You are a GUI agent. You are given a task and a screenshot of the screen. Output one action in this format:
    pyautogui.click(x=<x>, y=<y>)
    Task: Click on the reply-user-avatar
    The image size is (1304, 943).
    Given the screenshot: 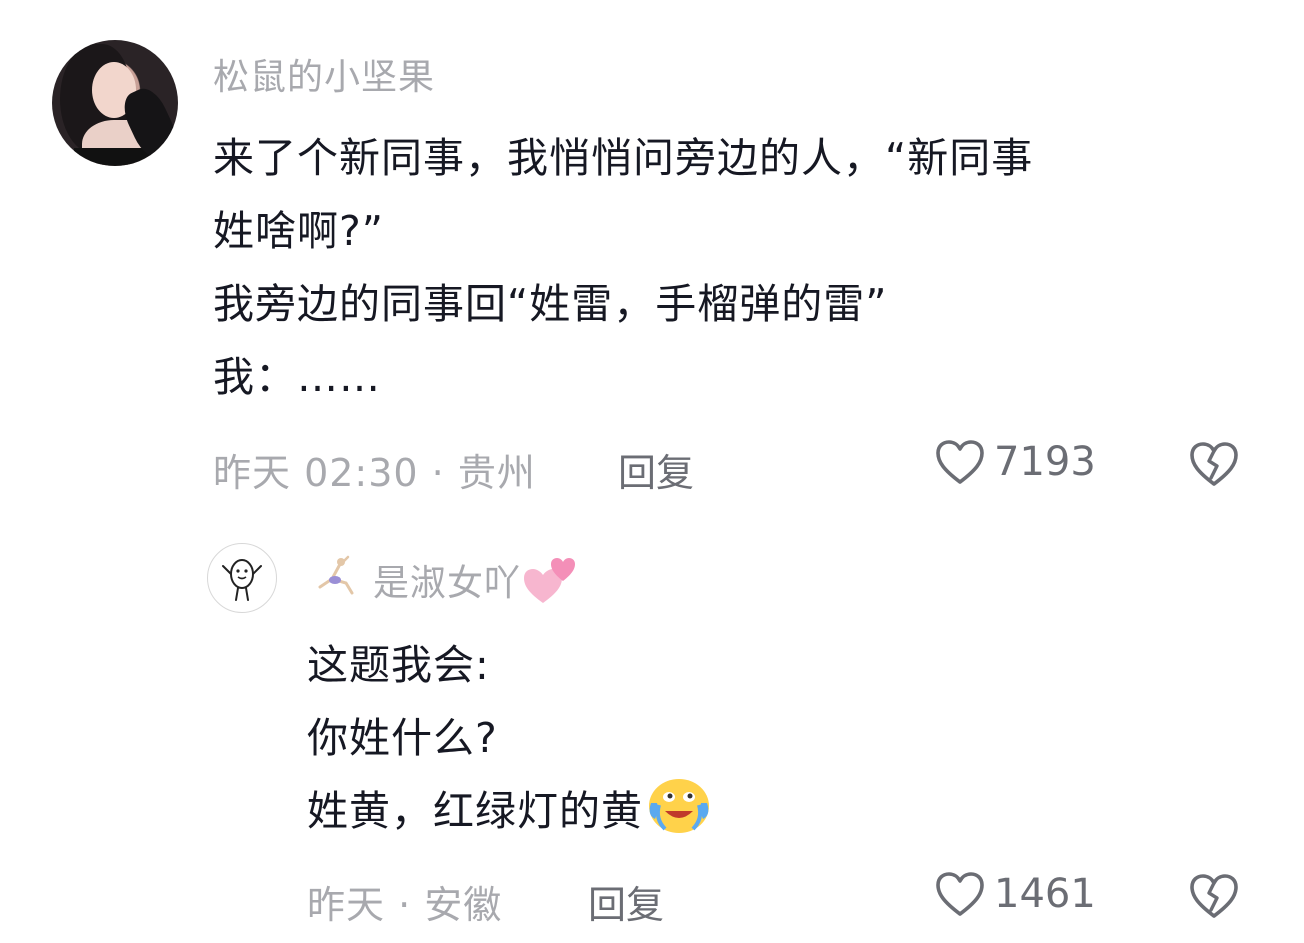 What is the action you would take?
    pyautogui.click(x=242, y=578)
    